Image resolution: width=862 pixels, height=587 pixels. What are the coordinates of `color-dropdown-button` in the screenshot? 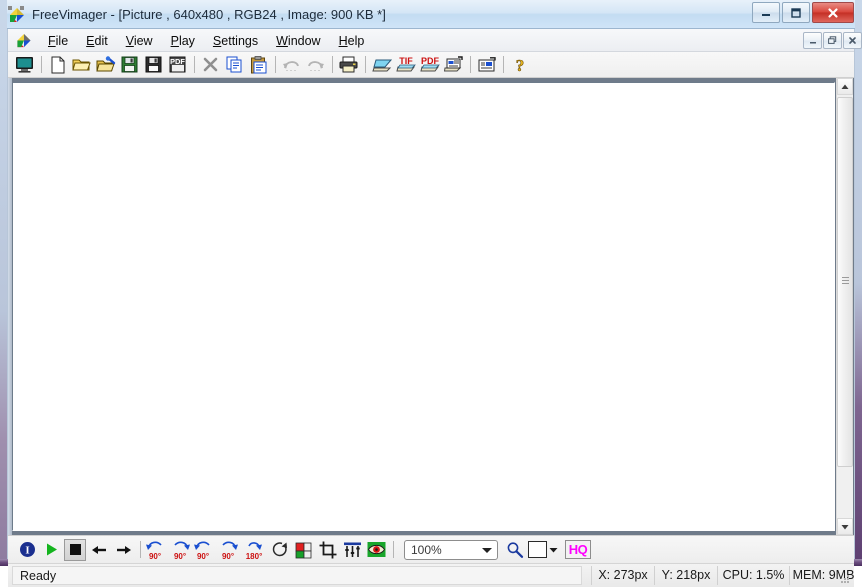 It's located at (553, 550).